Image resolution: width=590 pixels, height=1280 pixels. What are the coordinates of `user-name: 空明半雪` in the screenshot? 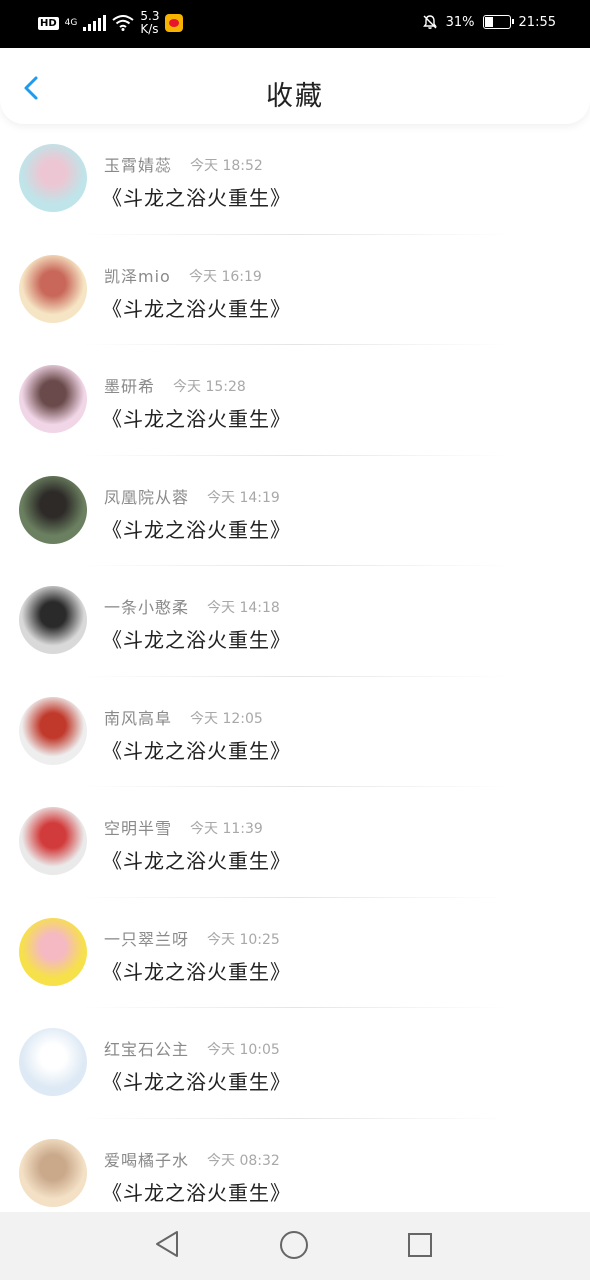 It's located at (138, 828).